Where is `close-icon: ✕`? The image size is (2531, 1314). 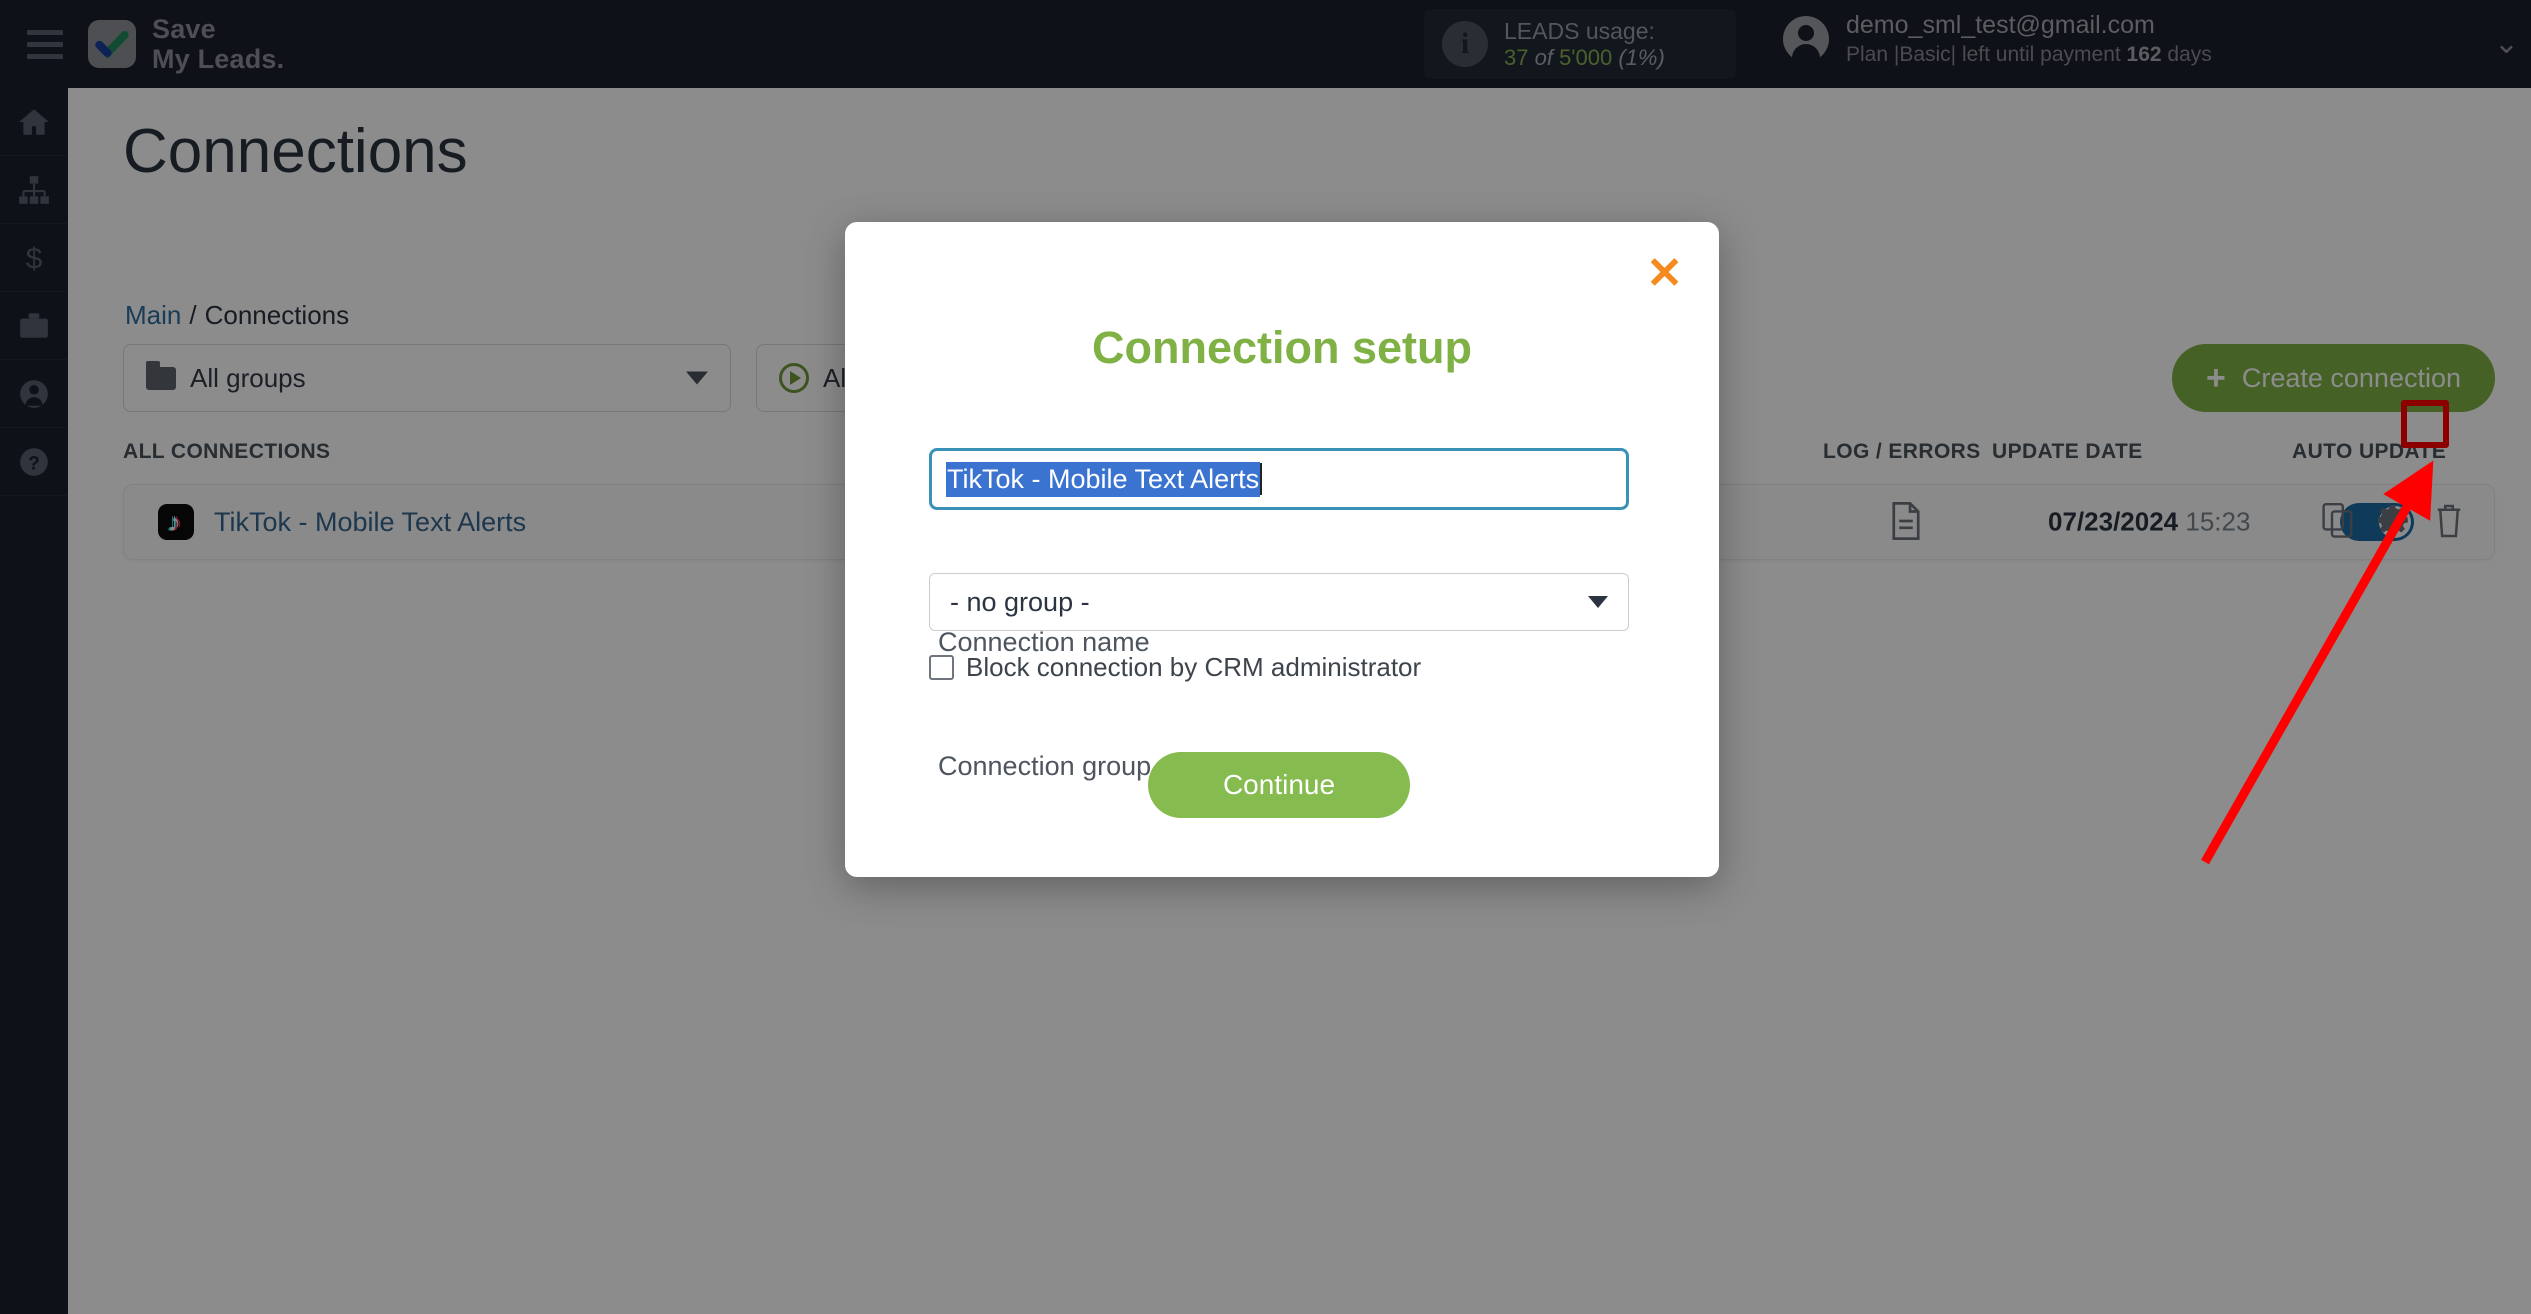
close-icon: ✕ is located at coordinates (1664, 274).